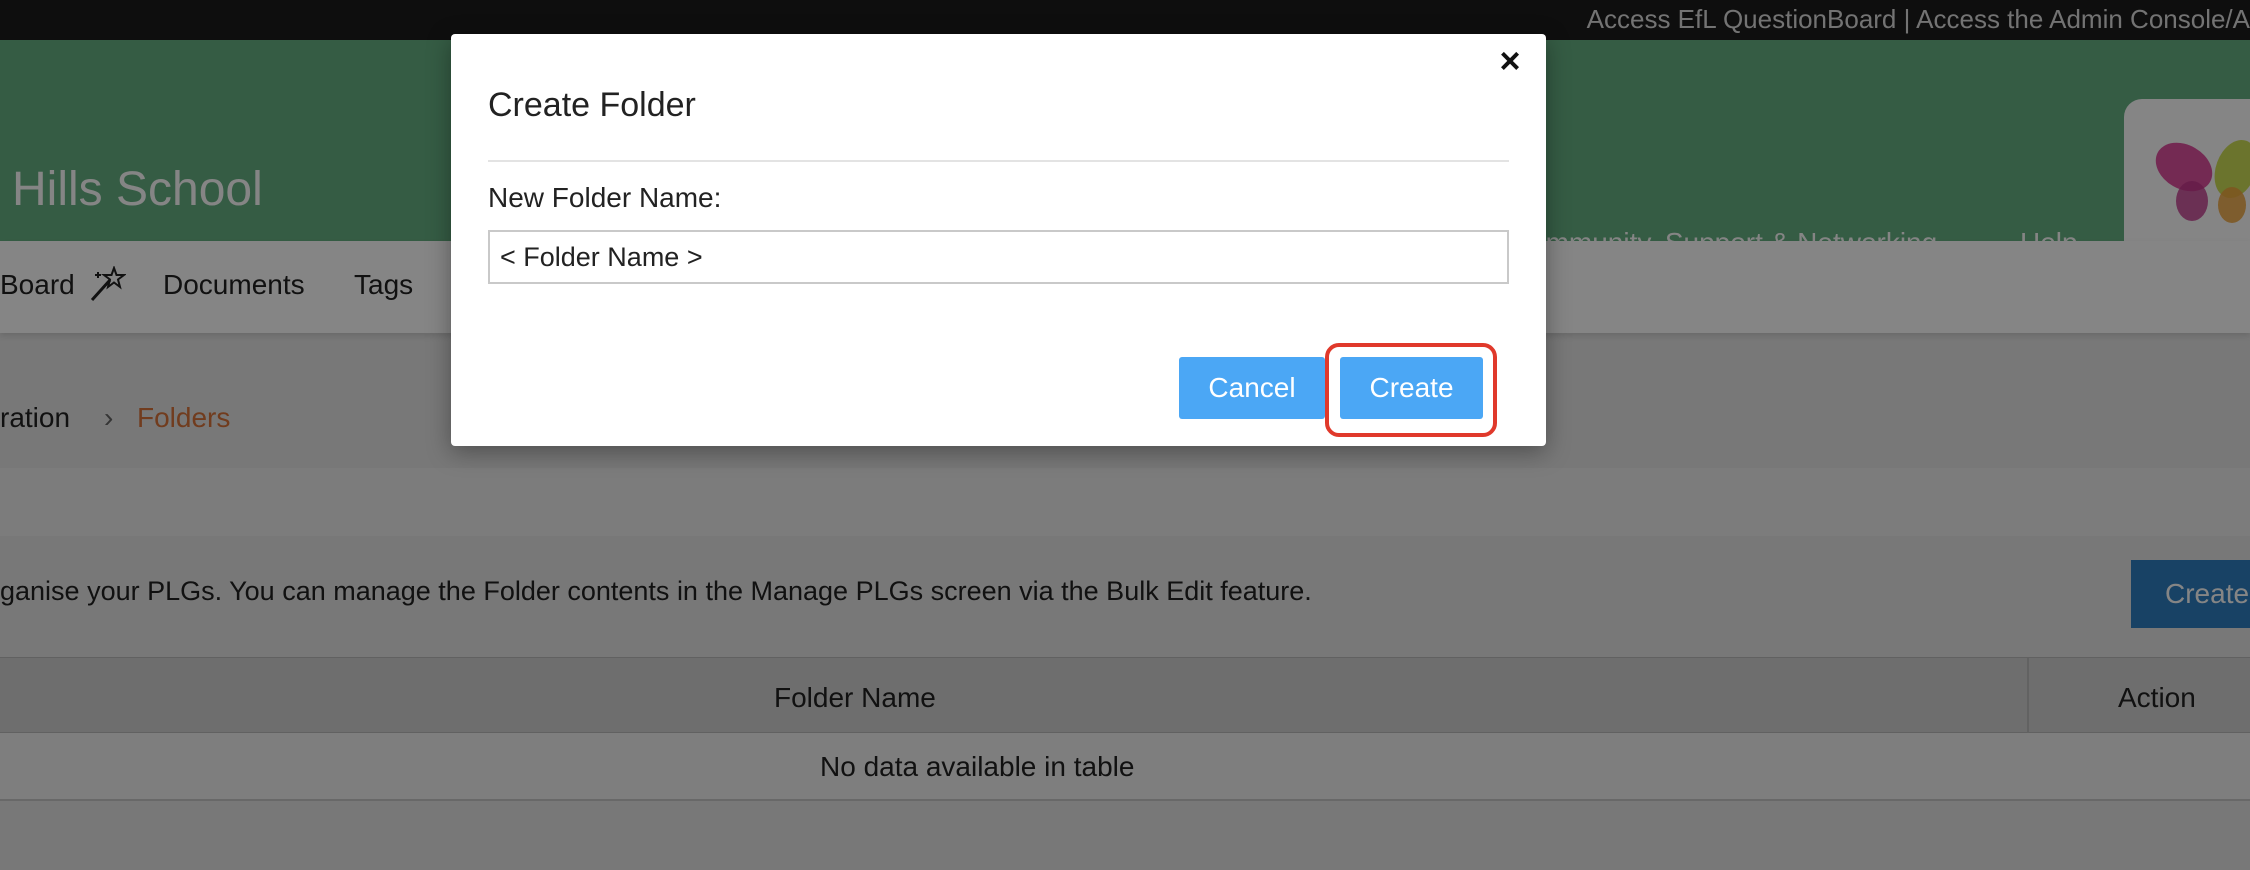 This screenshot has width=2250, height=870. I want to click on modal-divider, so click(998, 161).